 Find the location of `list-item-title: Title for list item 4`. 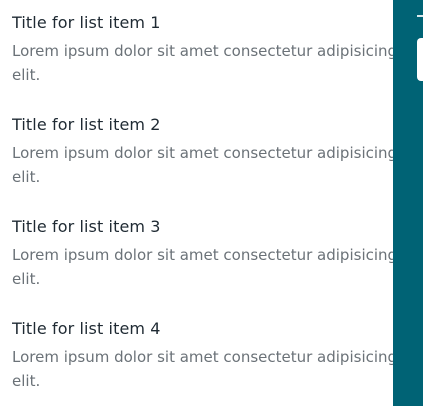

list-item-title: Title for list item 4 is located at coordinates (86, 328).